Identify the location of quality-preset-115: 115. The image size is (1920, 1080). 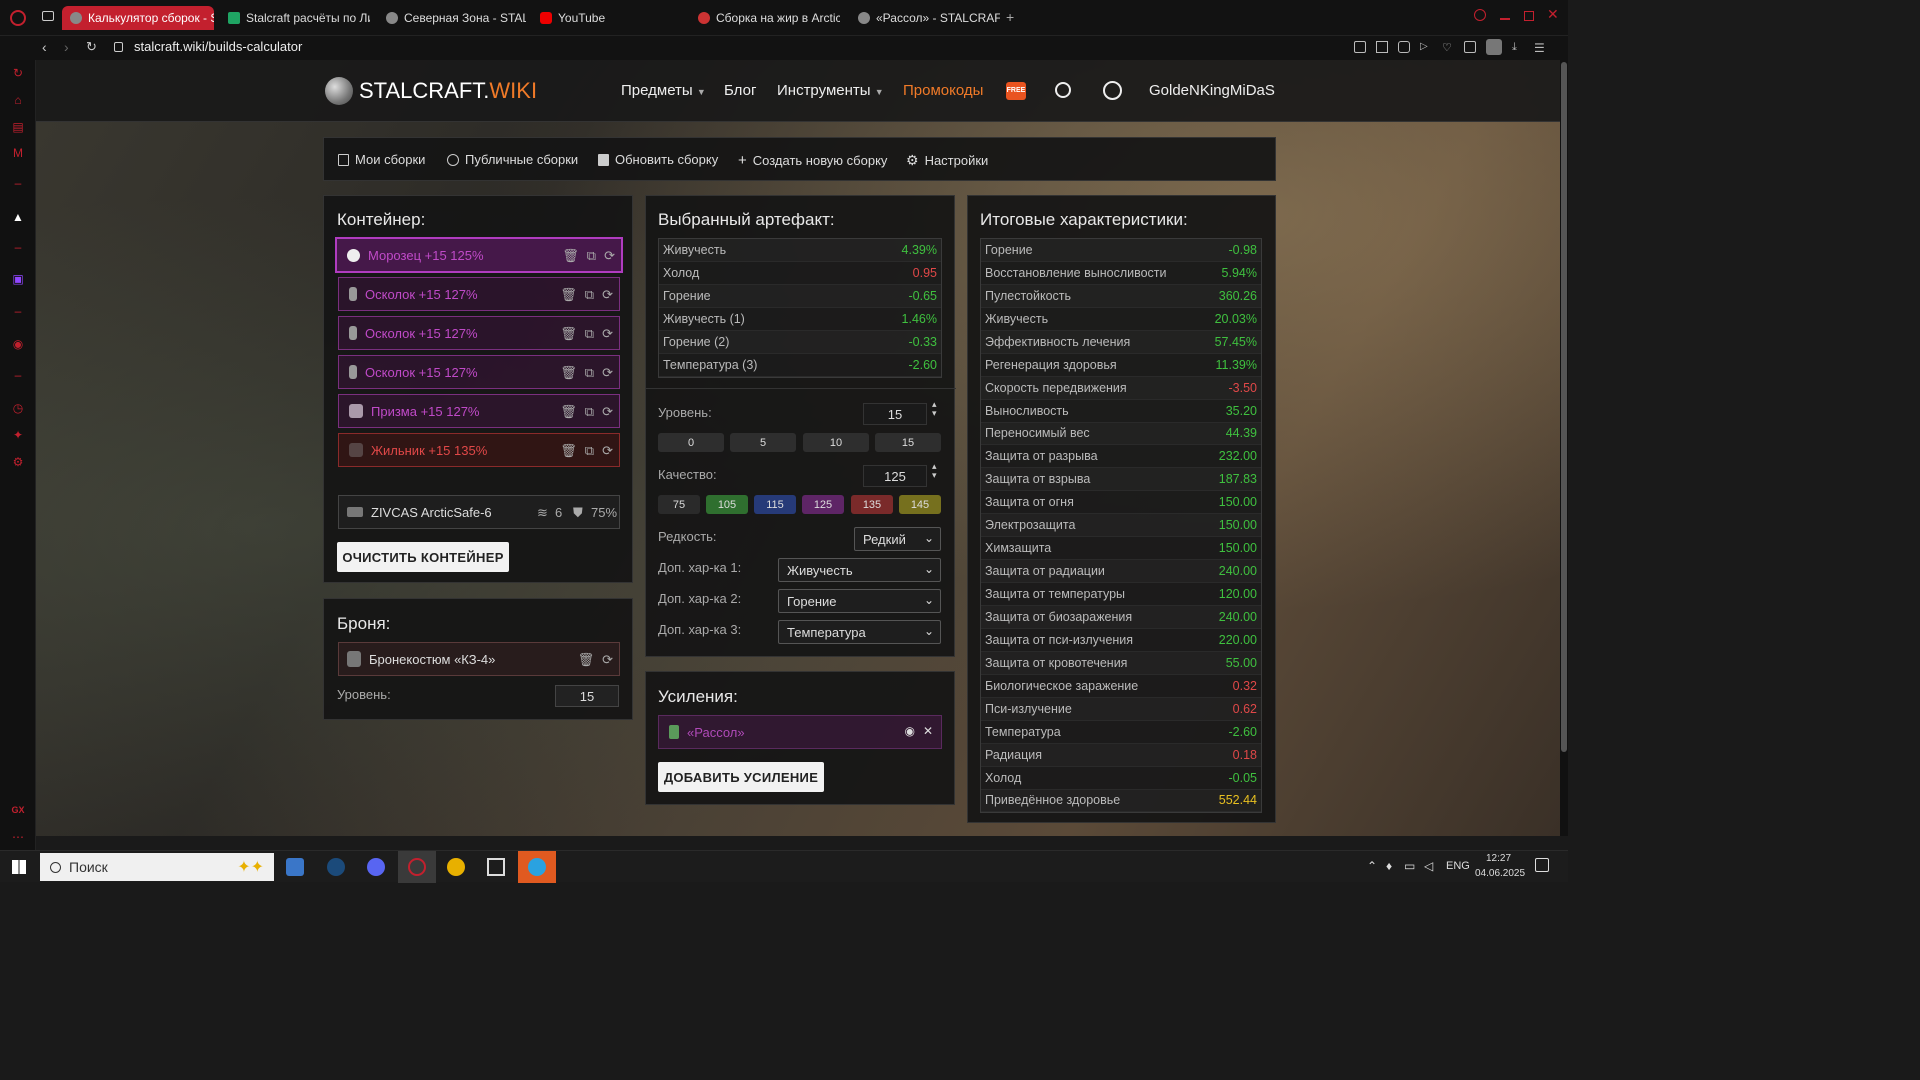
(775, 504).